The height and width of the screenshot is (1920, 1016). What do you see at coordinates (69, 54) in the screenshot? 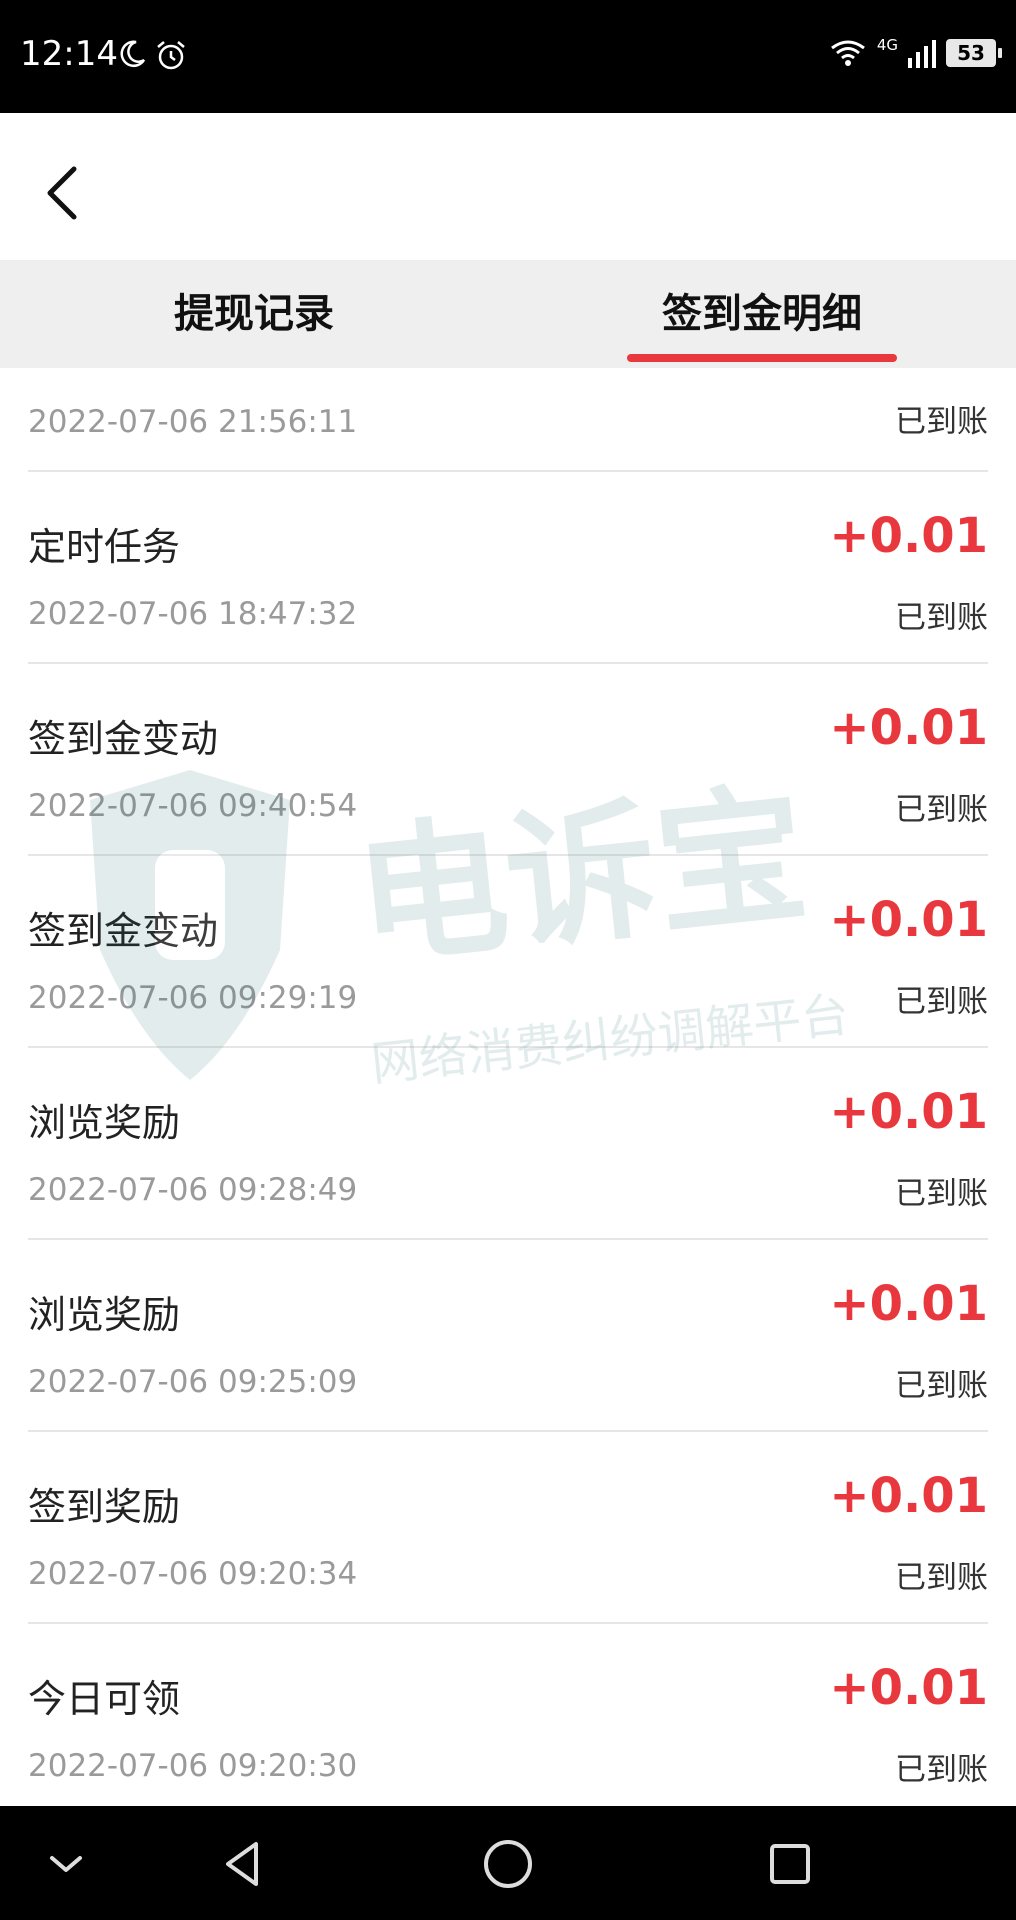
I see `status-time: 12:14` at bounding box center [69, 54].